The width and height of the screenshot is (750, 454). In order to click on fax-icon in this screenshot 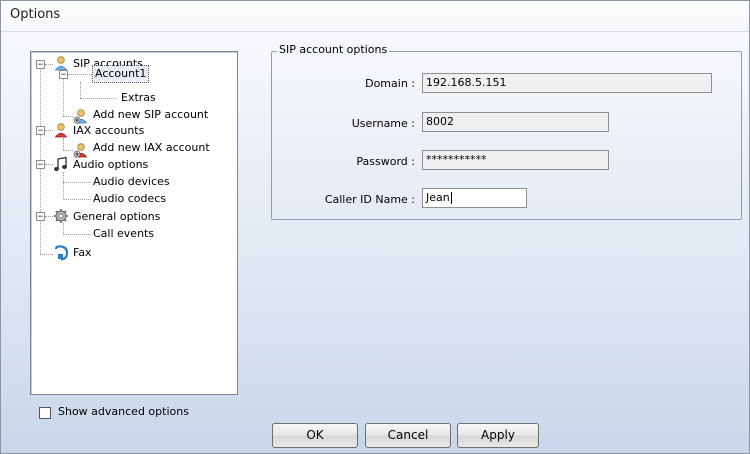, I will do `click(61, 253)`.